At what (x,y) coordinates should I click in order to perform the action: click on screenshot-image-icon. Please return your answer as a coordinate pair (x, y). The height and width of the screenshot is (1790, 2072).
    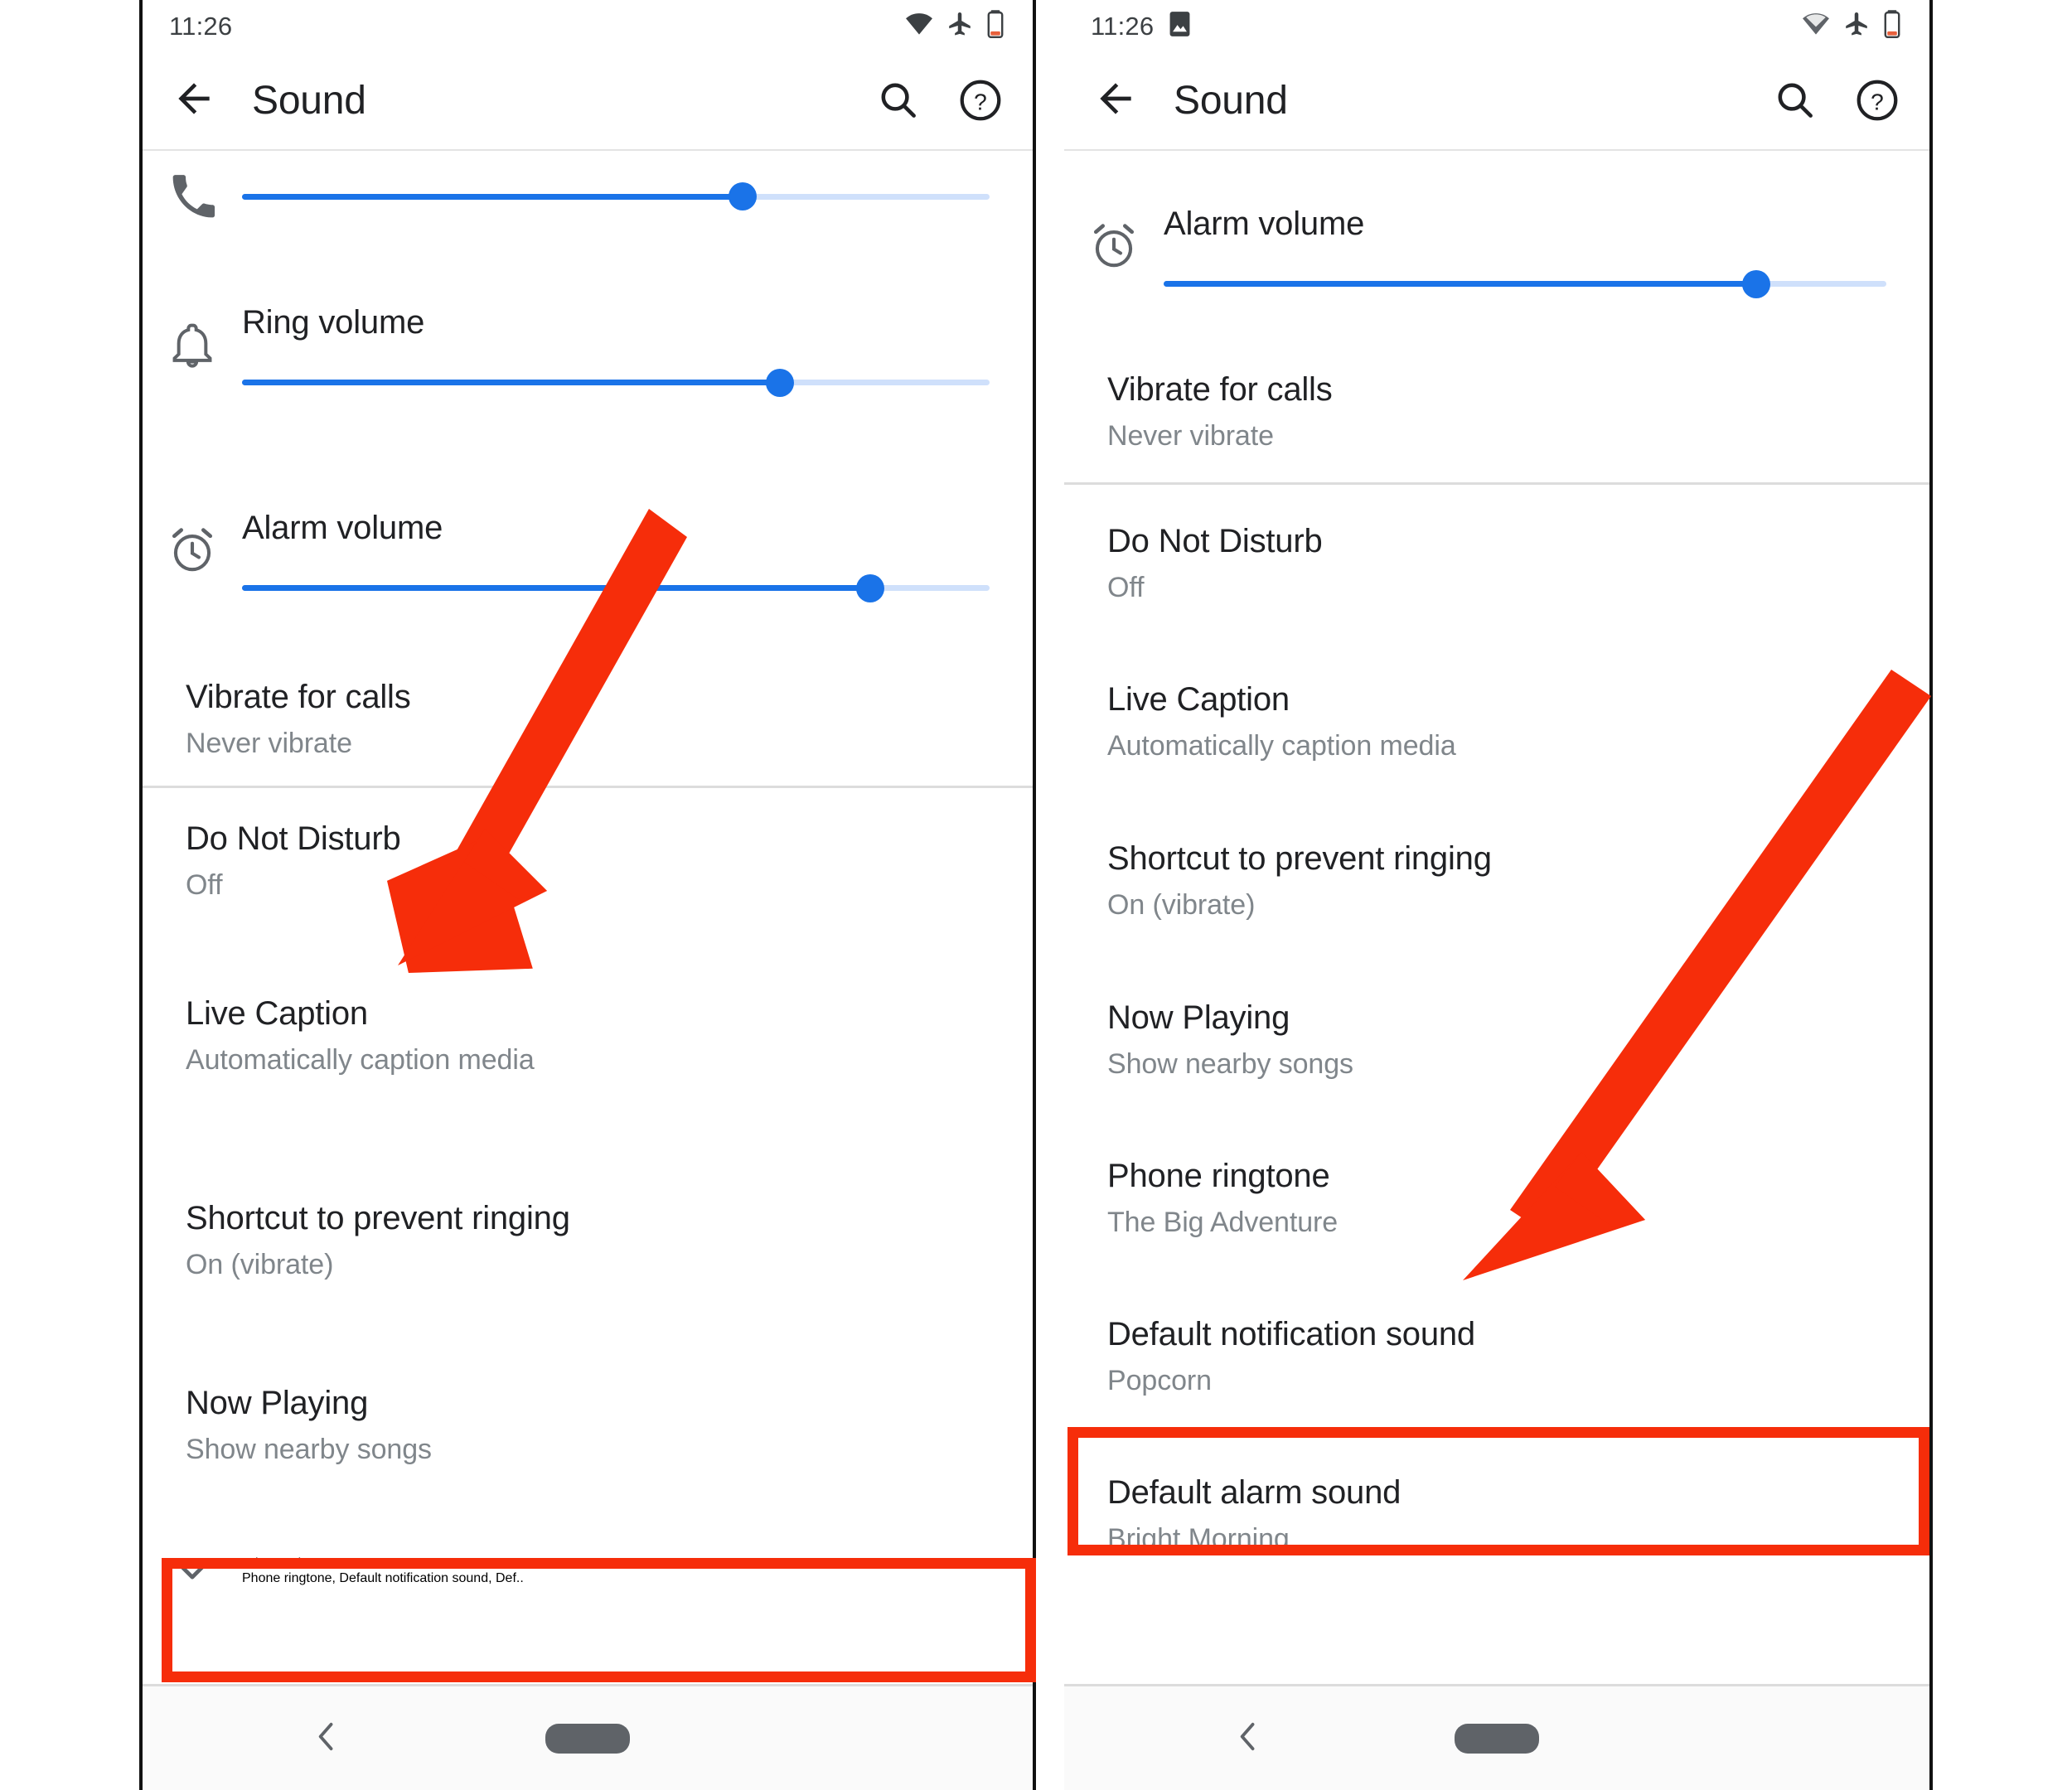
    Looking at the image, I should click on (1180, 26).